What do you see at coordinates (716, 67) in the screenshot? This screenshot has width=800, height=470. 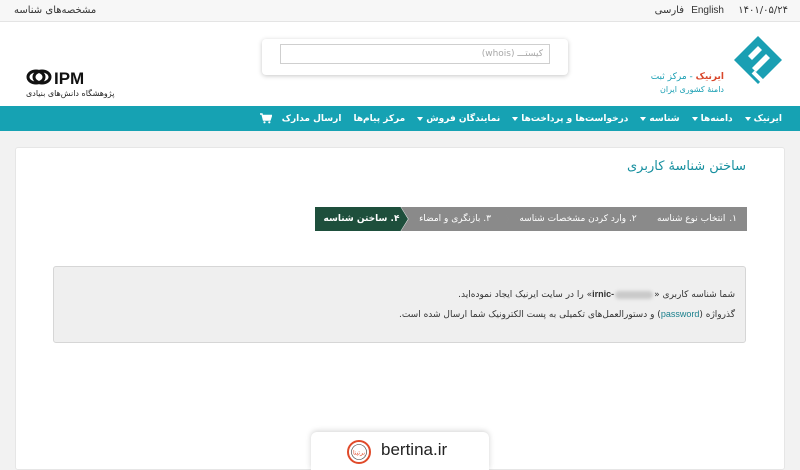 I see `irnic-logo: ایرنیک - مرکز ثبت دامنهٔ کشوری ایران` at bounding box center [716, 67].